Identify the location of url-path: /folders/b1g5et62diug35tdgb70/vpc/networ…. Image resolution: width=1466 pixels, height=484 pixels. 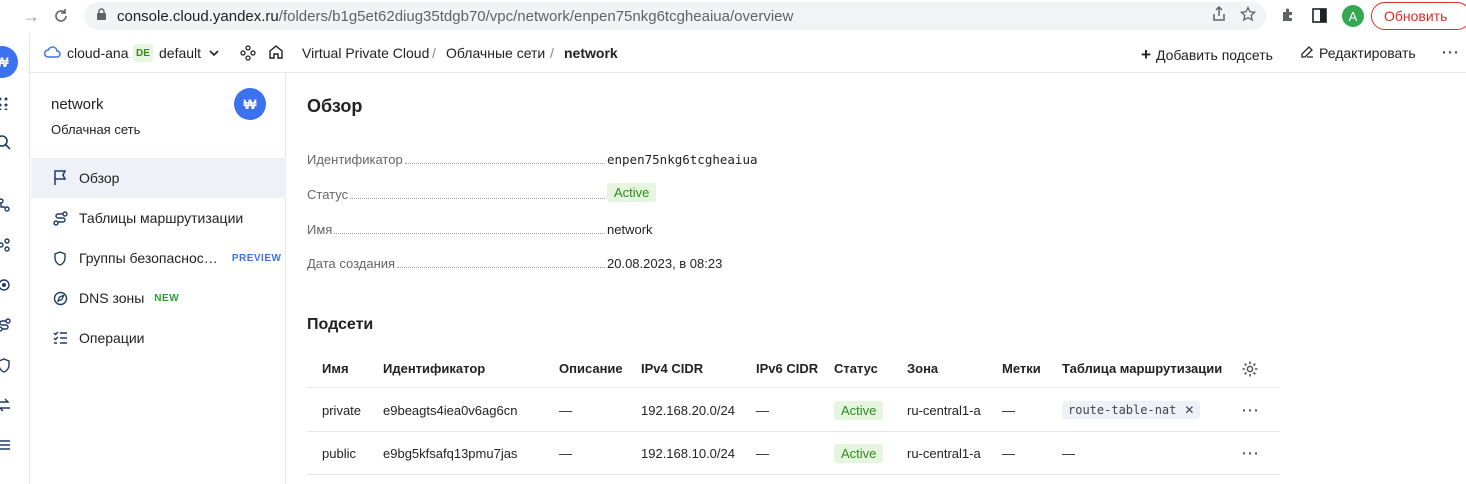
(536, 16).